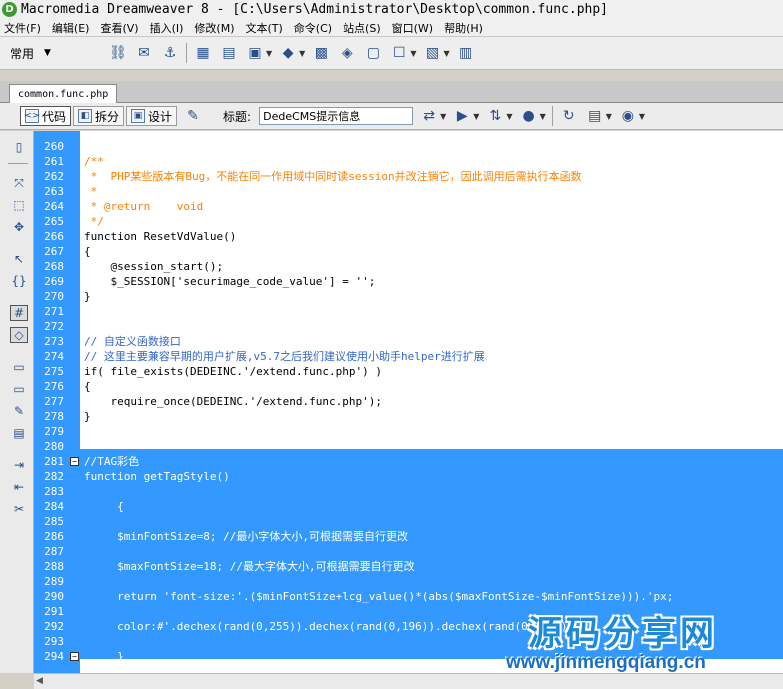 This screenshot has height=689, width=783. Describe the element at coordinates (229, 53) in the screenshot. I see `layer-icon: ▤` at that location.